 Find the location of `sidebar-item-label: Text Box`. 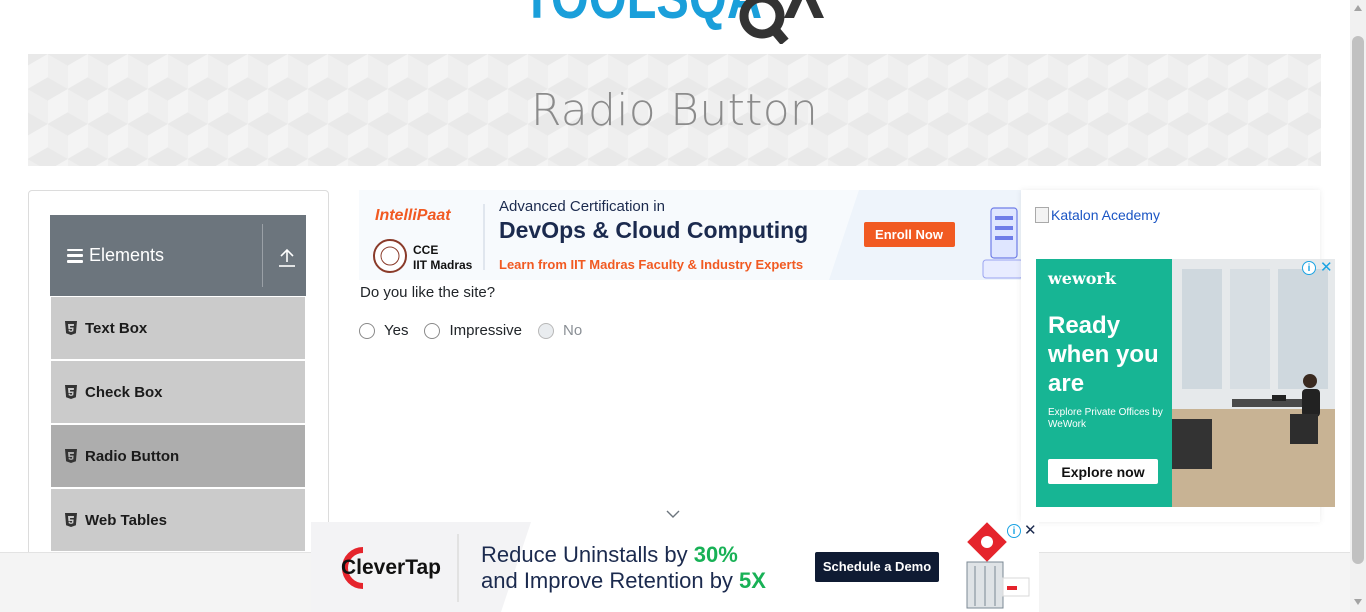

sidebar-item-label: Text Box is located at coordinates (116, 328).